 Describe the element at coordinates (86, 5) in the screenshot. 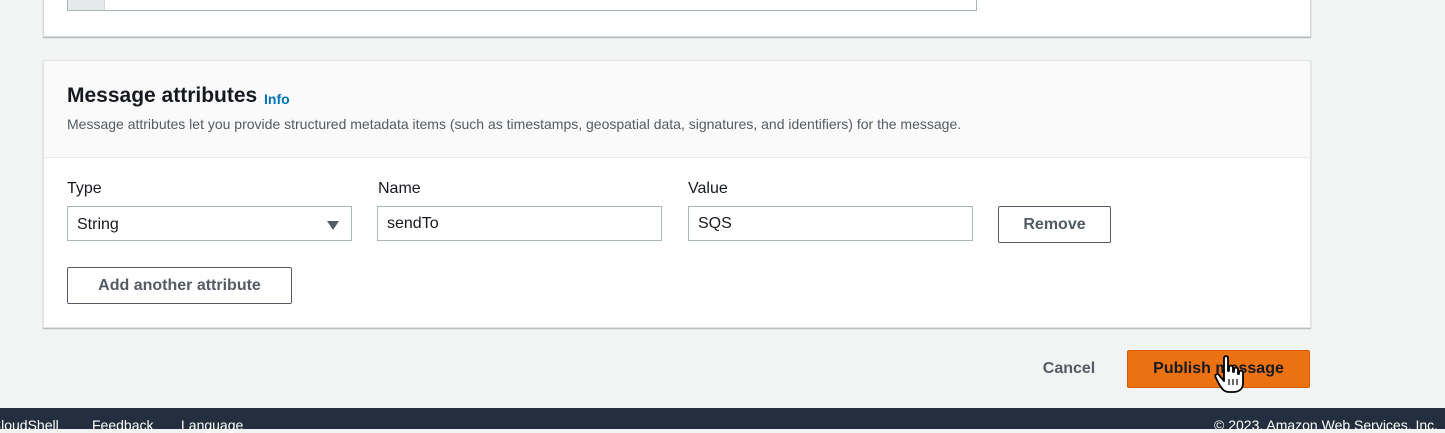

I see `editor-gutter` at that location.